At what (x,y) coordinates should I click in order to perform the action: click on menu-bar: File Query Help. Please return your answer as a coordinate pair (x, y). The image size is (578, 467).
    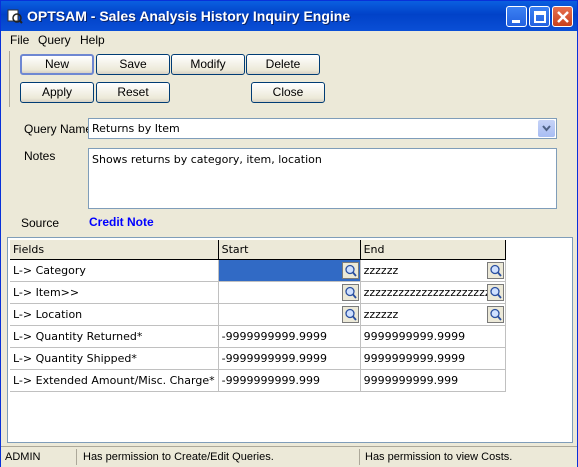
    Looking at the image, I should click on (289, 40).